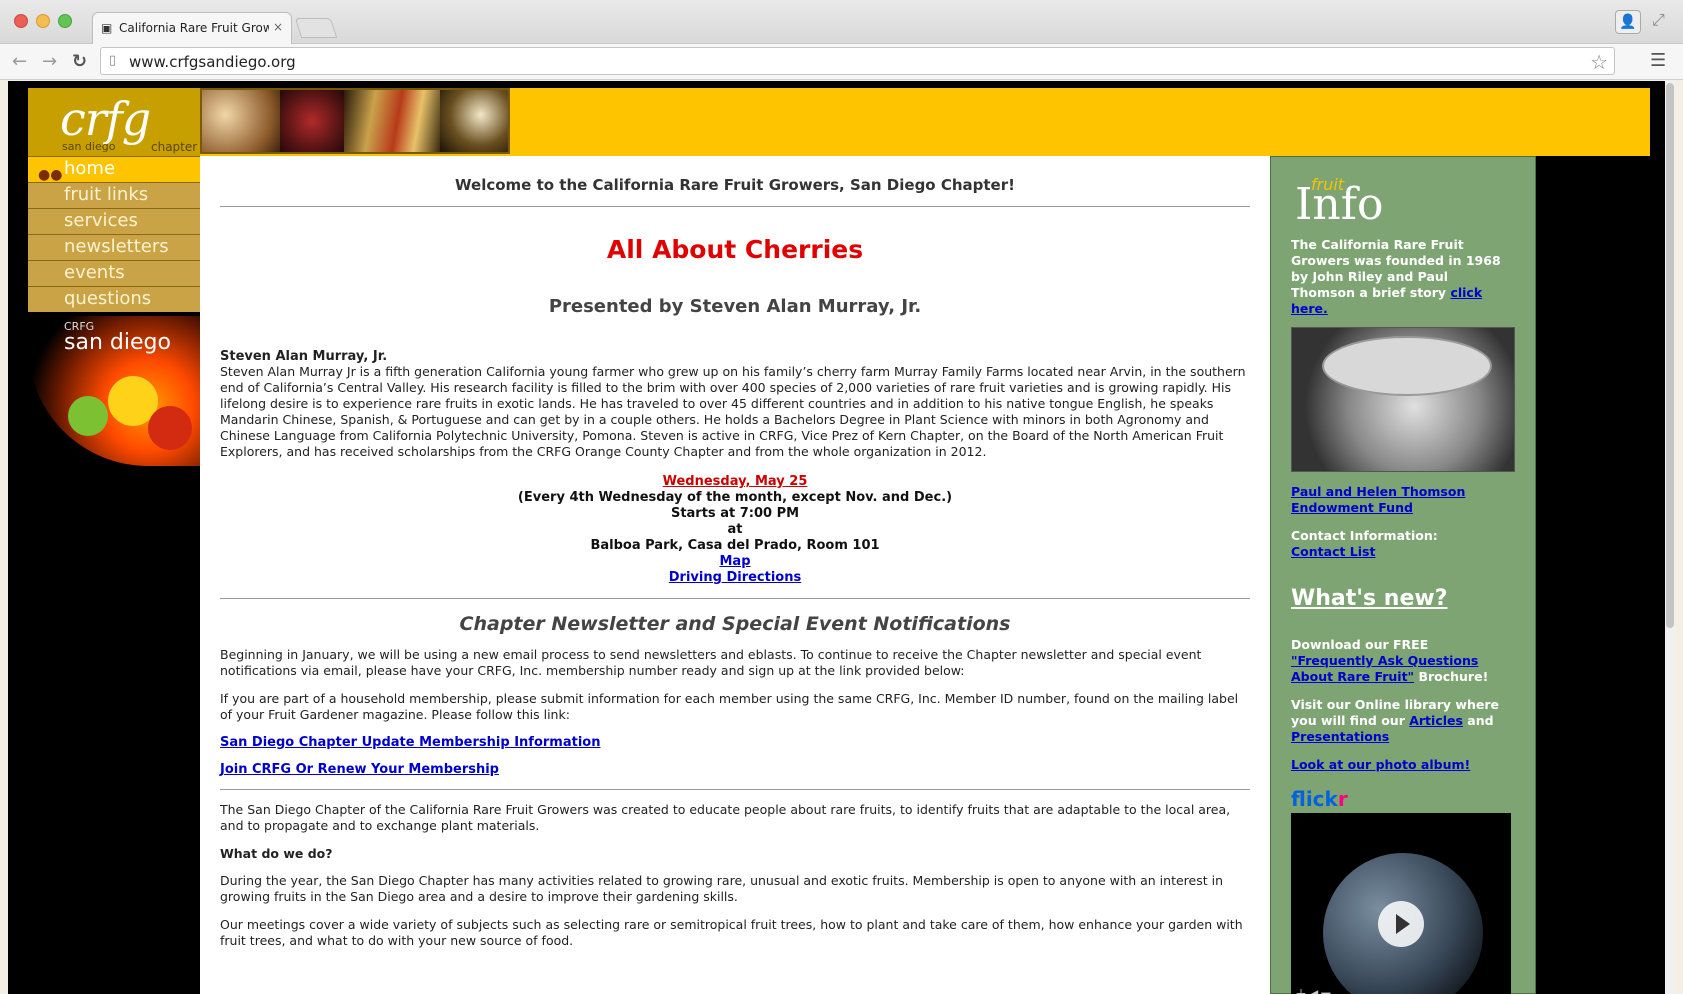 The width and height of the screenshot is (1683, 994). What do you see at coordinates (1658, 20) in the screenshot?
I see `fullscreen-icon: ⤢` at bounding box center [1658, 20].